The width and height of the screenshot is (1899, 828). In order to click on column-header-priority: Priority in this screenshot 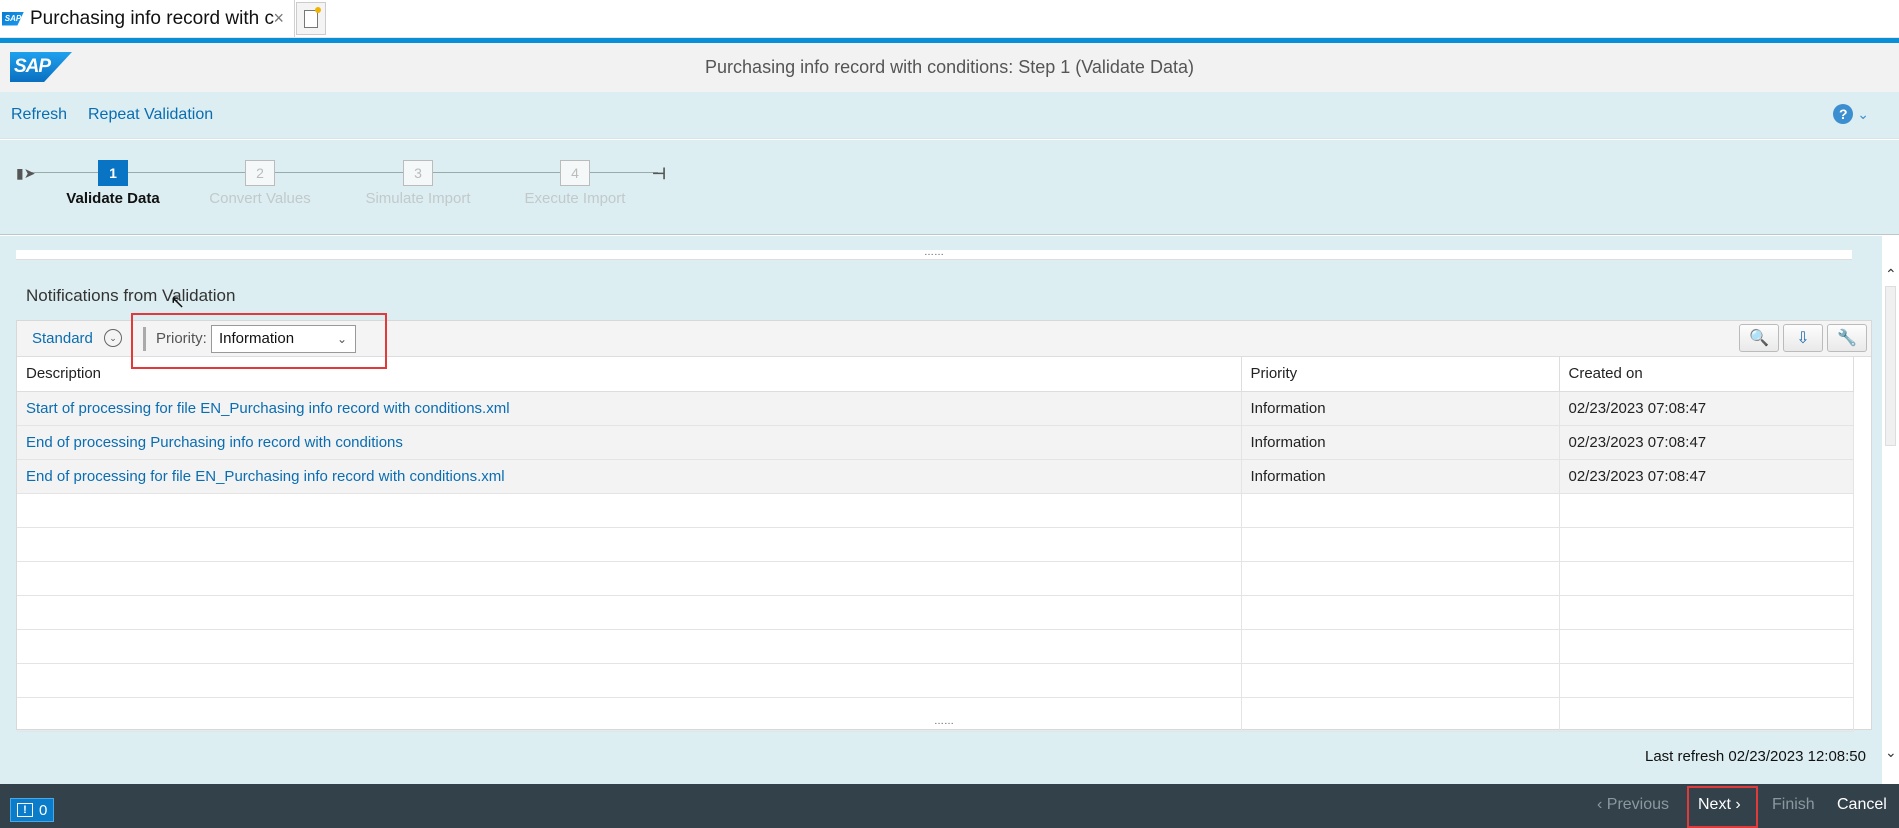, I will do `click(1400, 374)`.